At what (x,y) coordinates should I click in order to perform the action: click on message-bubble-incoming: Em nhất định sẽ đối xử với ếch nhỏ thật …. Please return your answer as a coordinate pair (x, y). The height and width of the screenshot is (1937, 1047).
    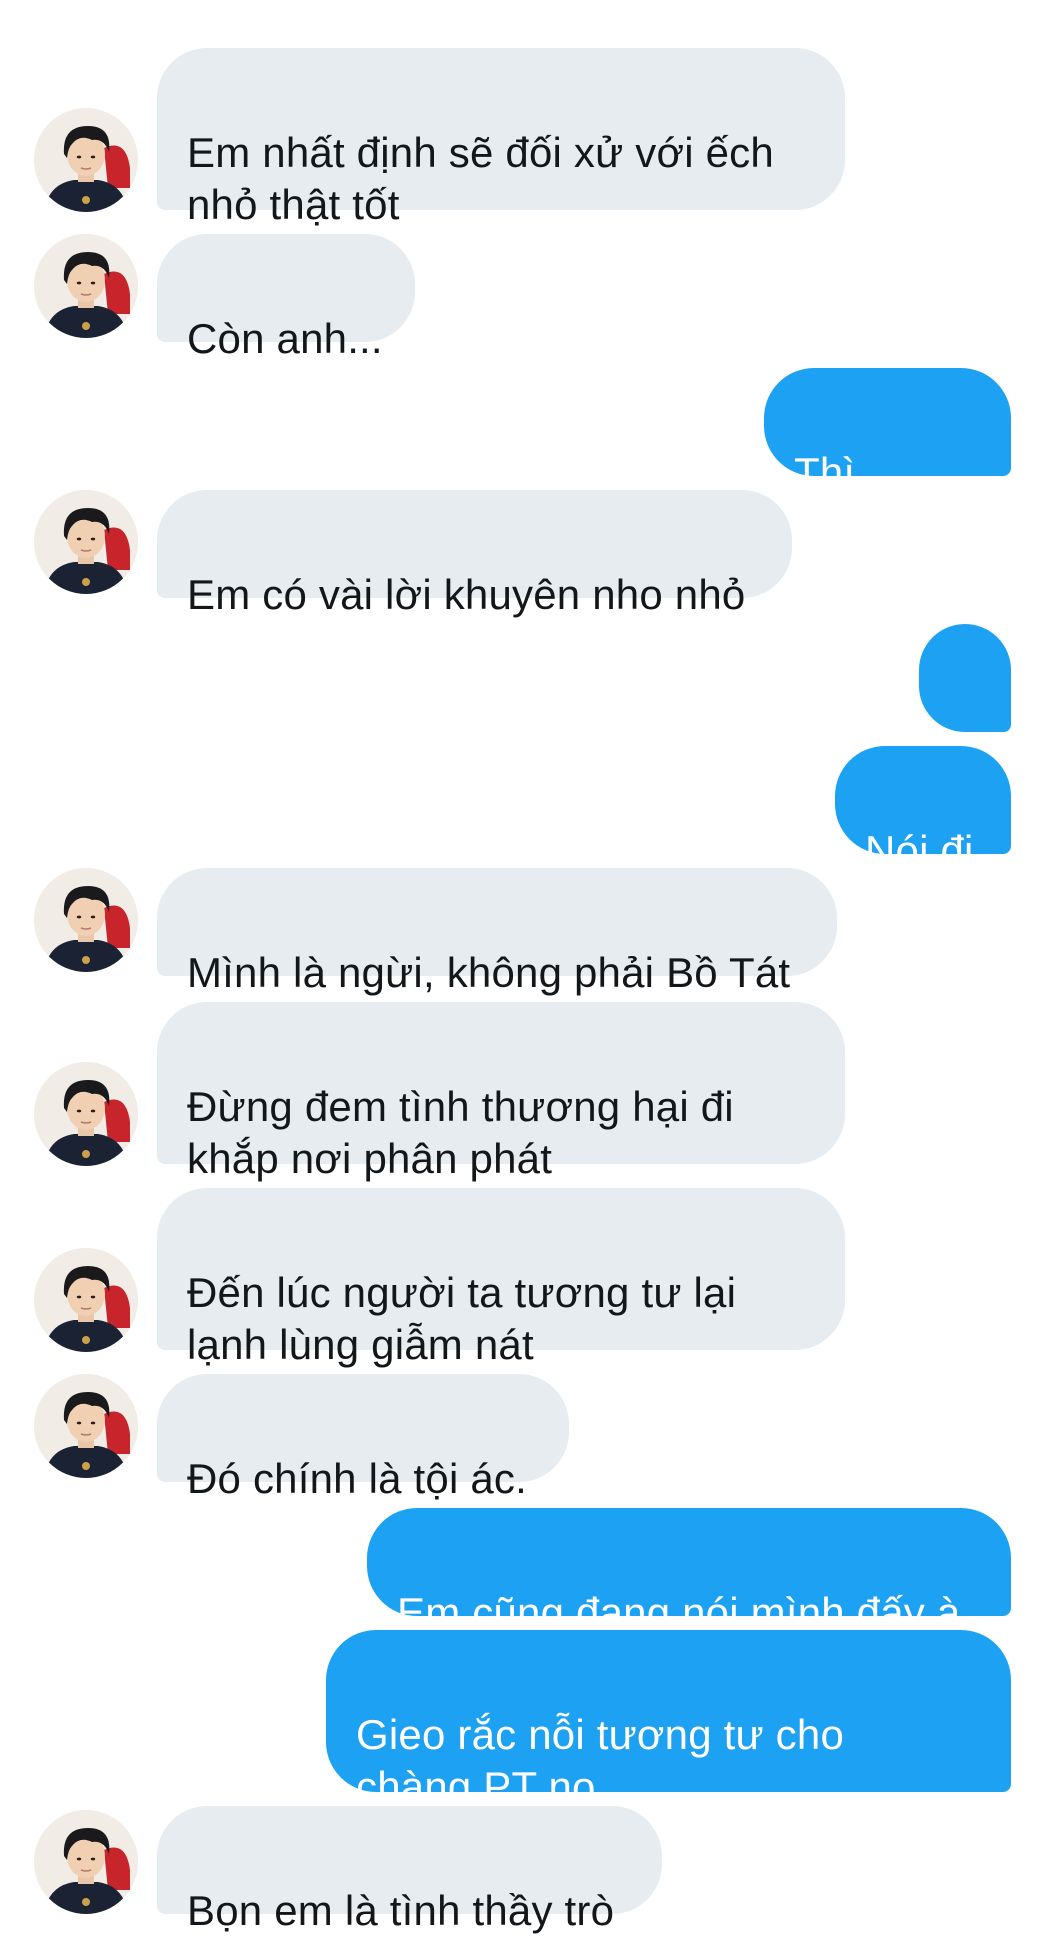
    Looking at the image, I should click on (501, 138).